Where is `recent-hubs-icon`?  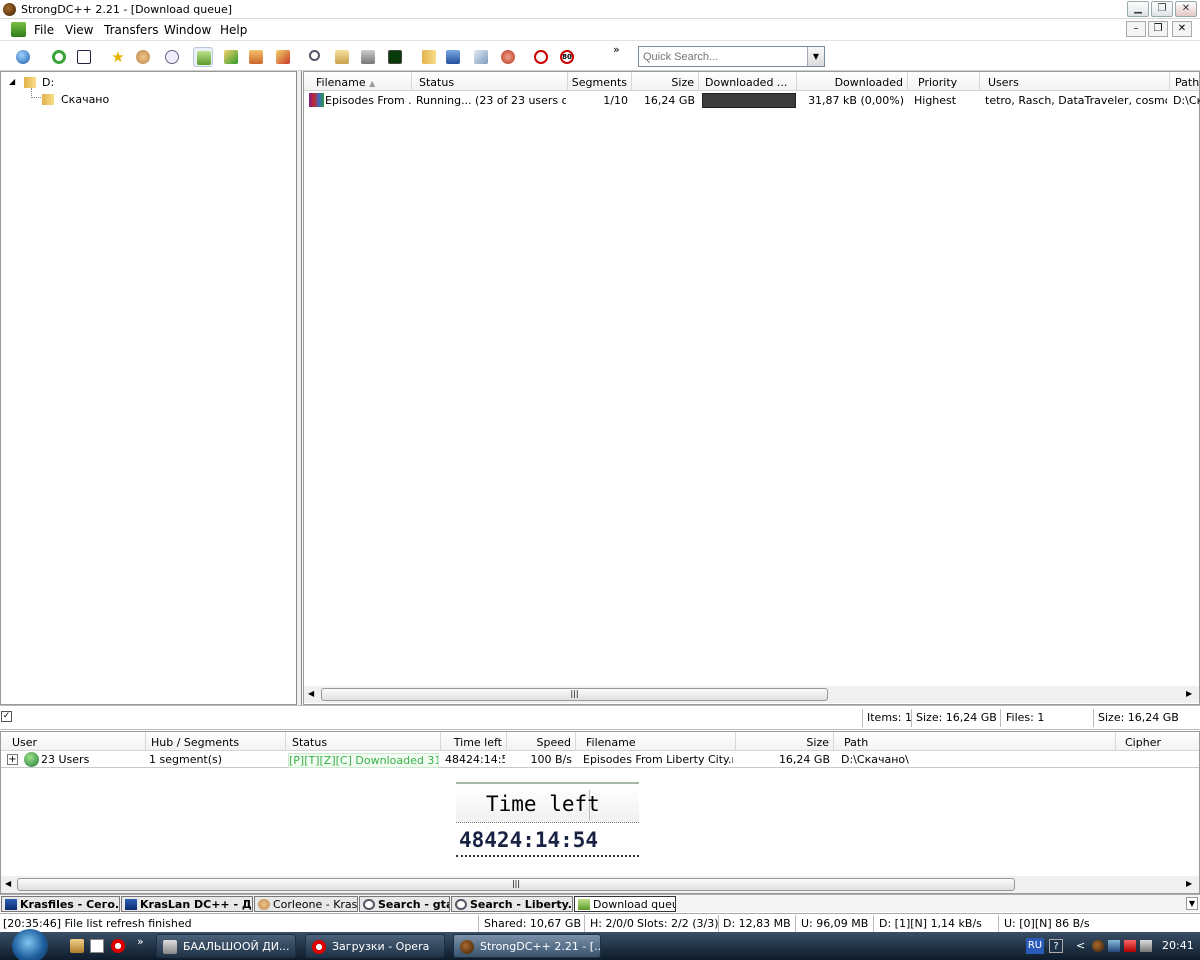 recent-hubs-icon is located at coordinates (172, 57).